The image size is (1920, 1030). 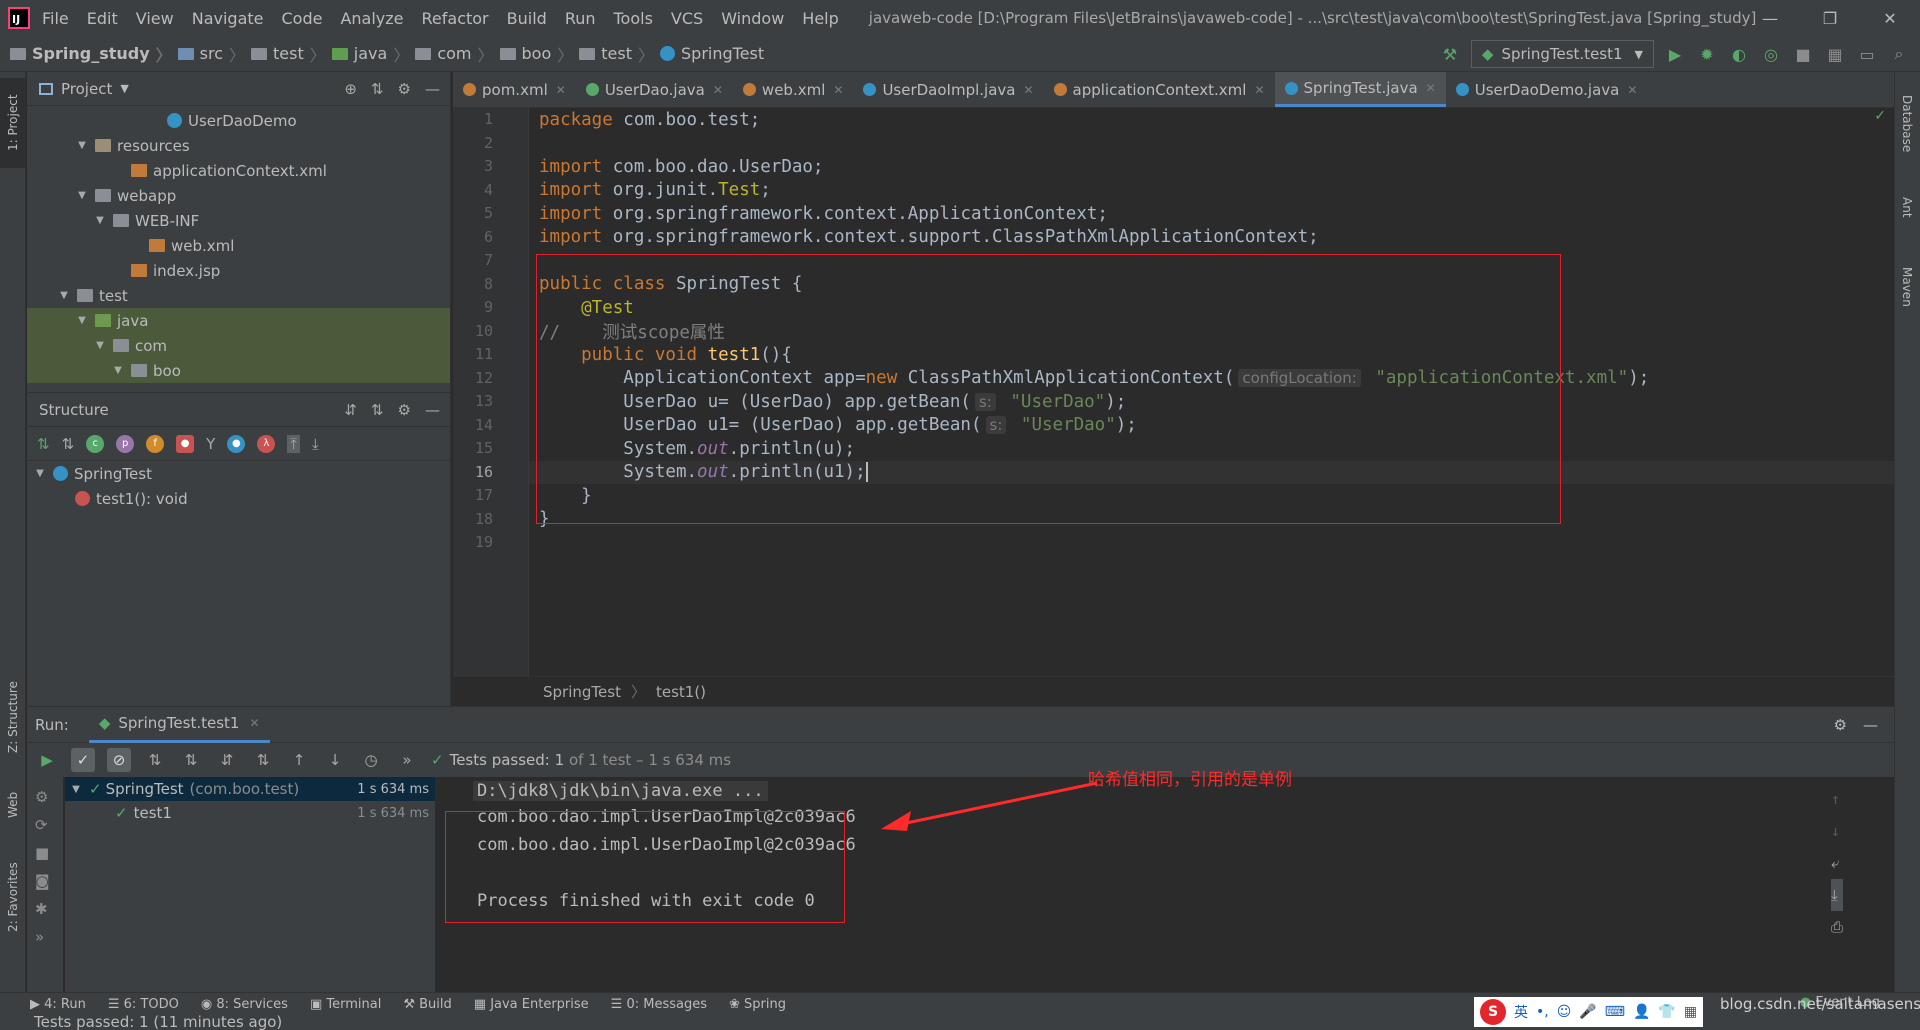 I want to click on menu-vcs: VCS, so click(x=687, y=18).